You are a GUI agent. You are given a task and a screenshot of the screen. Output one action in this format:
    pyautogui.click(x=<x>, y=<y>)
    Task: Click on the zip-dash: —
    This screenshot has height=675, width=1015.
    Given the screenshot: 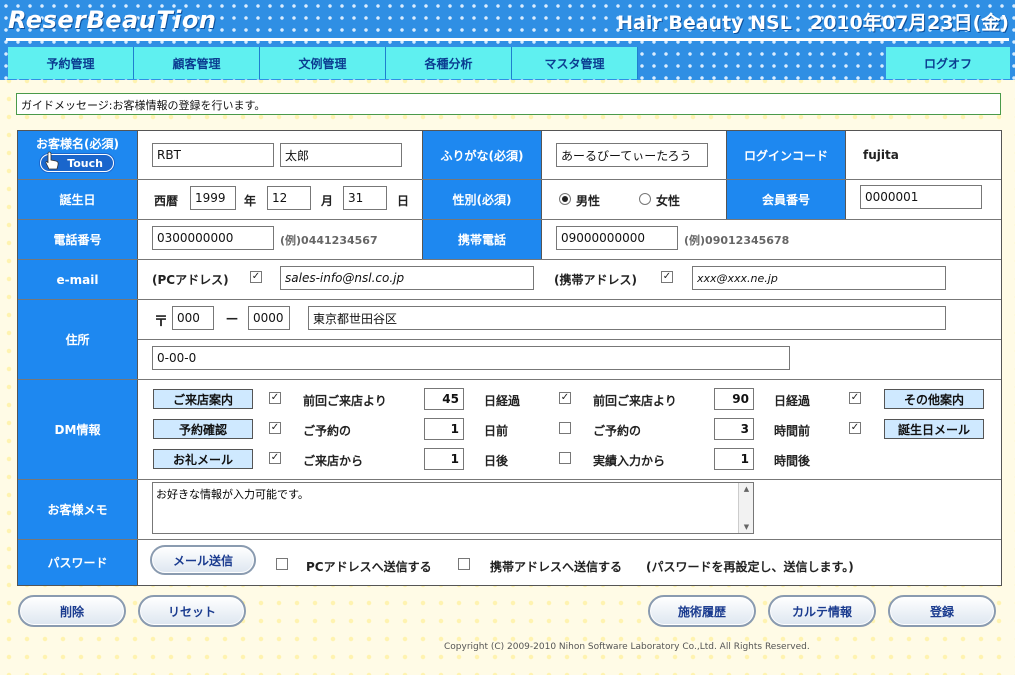 What is the action you would take?
    pyautogui.click(x=232, y=318)
    